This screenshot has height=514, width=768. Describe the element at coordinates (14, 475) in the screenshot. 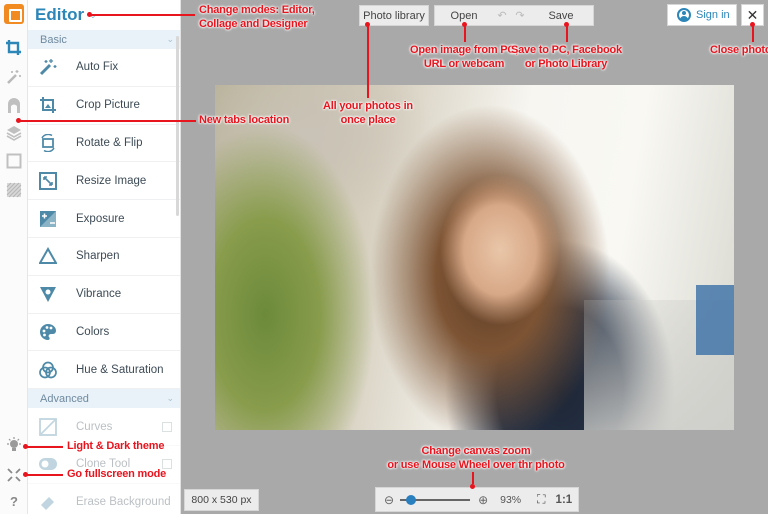

I see `fullscreen-icon` at that location.